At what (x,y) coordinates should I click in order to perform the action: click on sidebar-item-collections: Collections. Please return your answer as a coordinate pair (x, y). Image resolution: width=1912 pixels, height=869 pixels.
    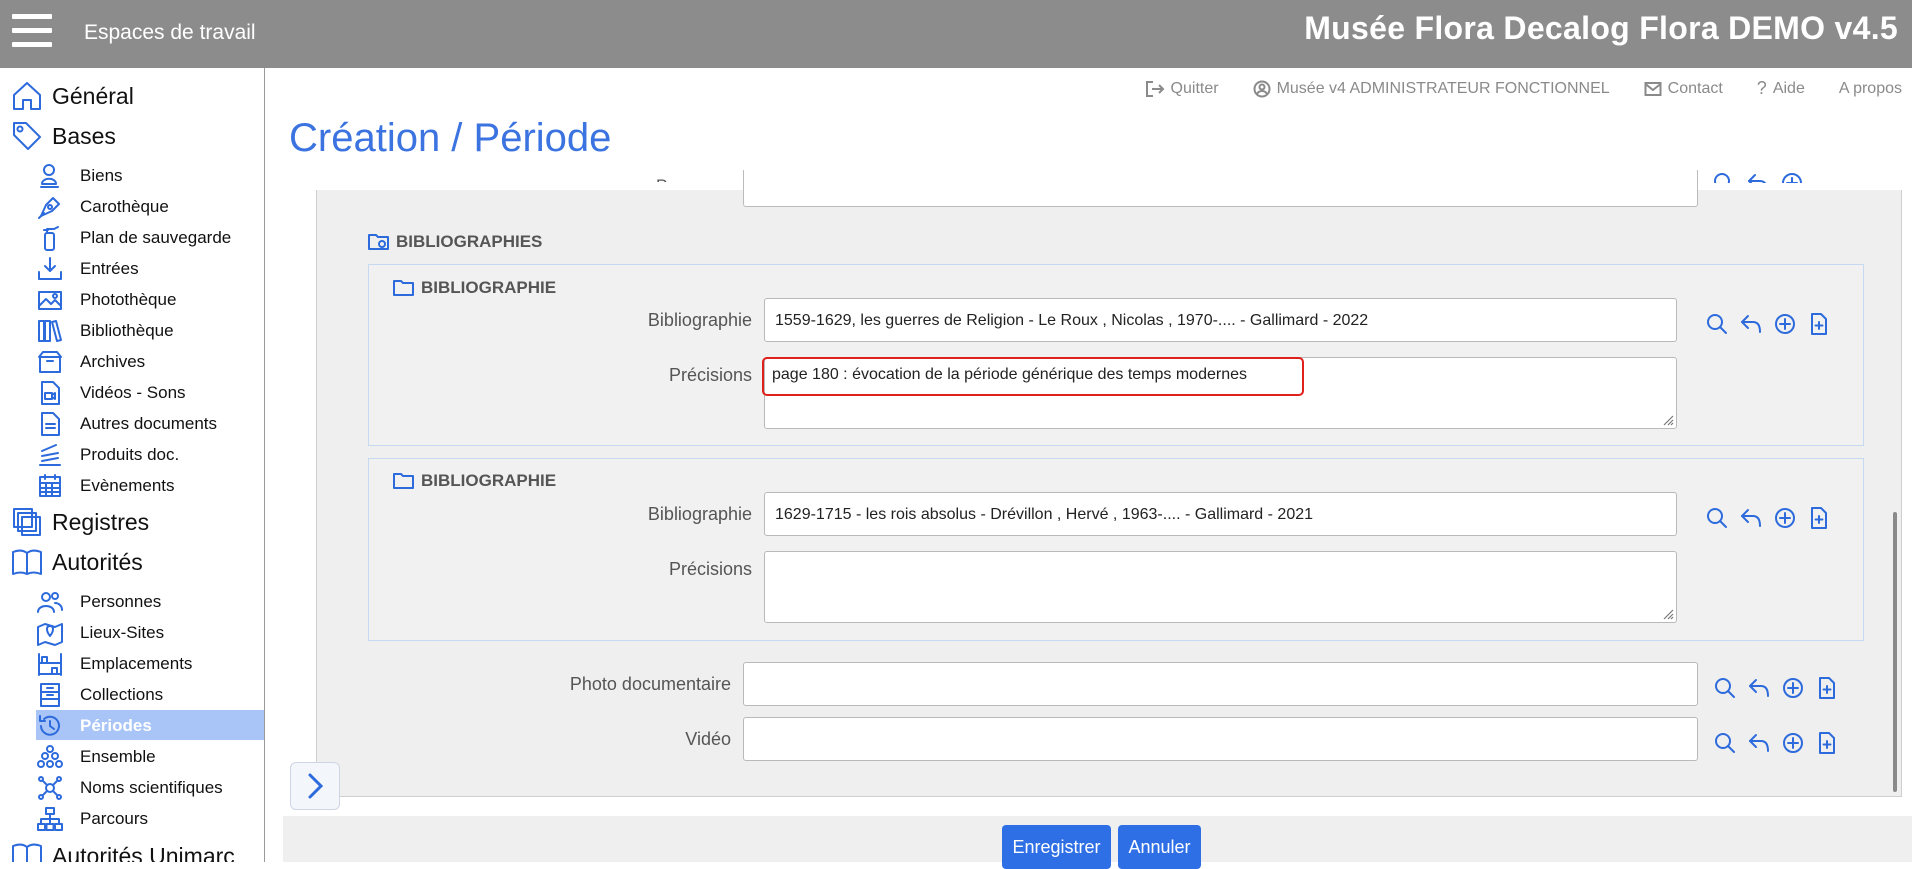
    Looking at the image, I should click on (150, 694).